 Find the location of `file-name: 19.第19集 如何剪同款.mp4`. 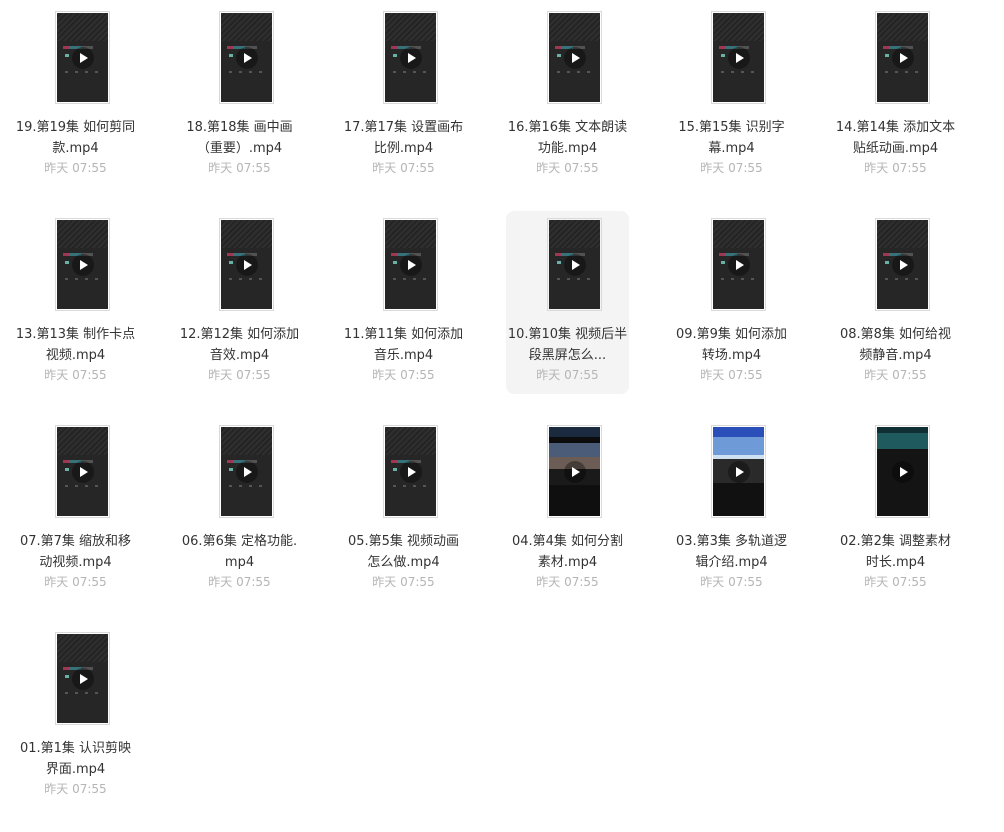

file-name: 19.第19集 如何剪同款.mp4 is located at coordinates (75, 138).